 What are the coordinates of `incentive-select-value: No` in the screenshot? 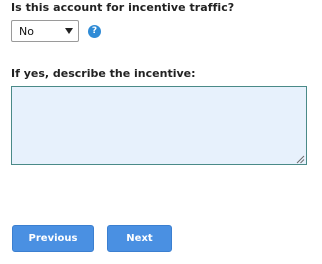 It's located at (26, 31).